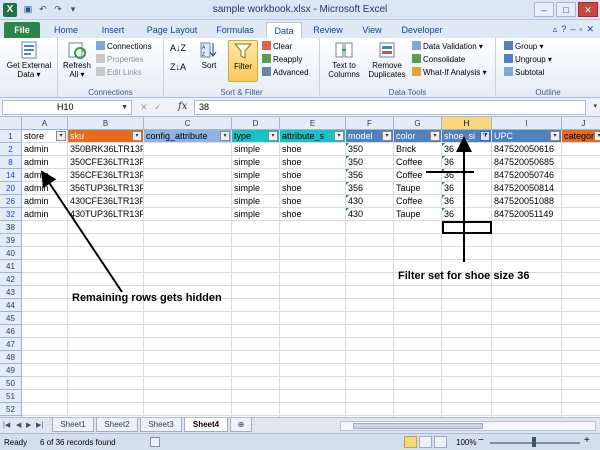 The width and height of the screenshot is (600, 450). What do you see at coordinates (106, 188) in the screenshot?
I see `table-cell: 356TUP36LTR13FAL` at bounding box center [106, 188].